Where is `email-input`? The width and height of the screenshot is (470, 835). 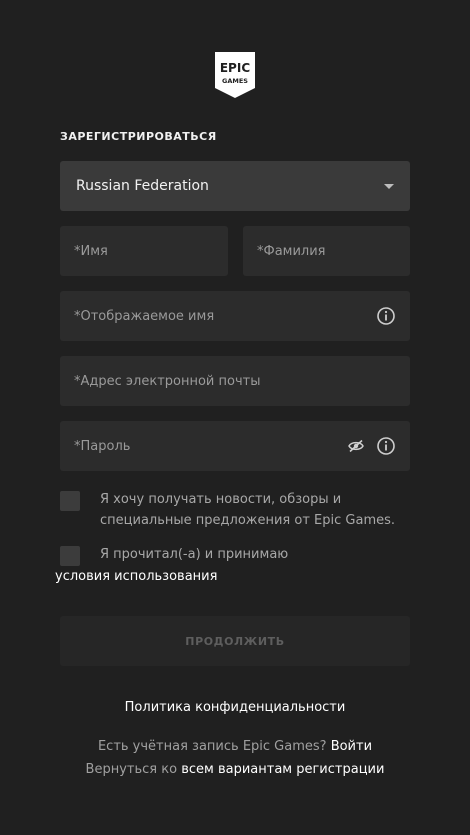 email-input is located at coordinates (235, 381).